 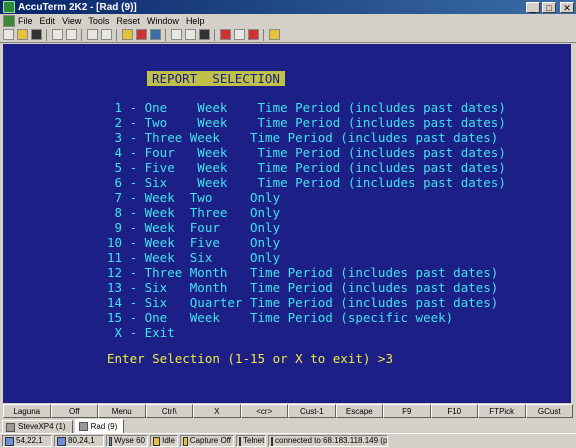 I want to click on status-capture: Capture Off, so click(x=207, y=441).